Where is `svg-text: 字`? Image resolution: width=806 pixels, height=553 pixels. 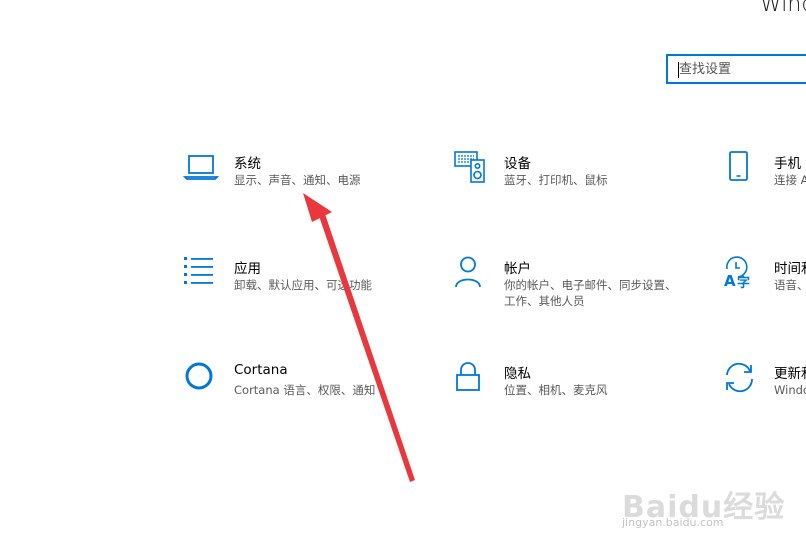
svg-text: 字 is located at coordinates (743, 283).